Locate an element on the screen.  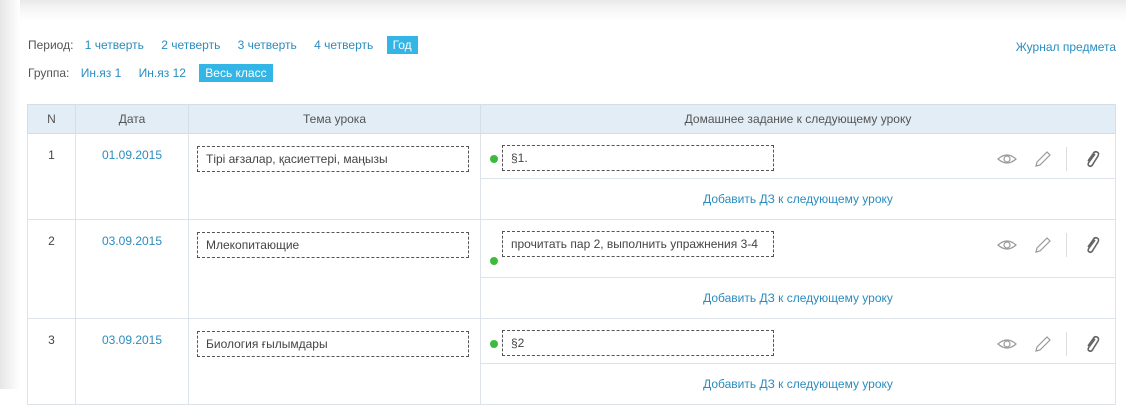
lesson-date-cell: 01.09.2015 is located at coordinates (132, 176).